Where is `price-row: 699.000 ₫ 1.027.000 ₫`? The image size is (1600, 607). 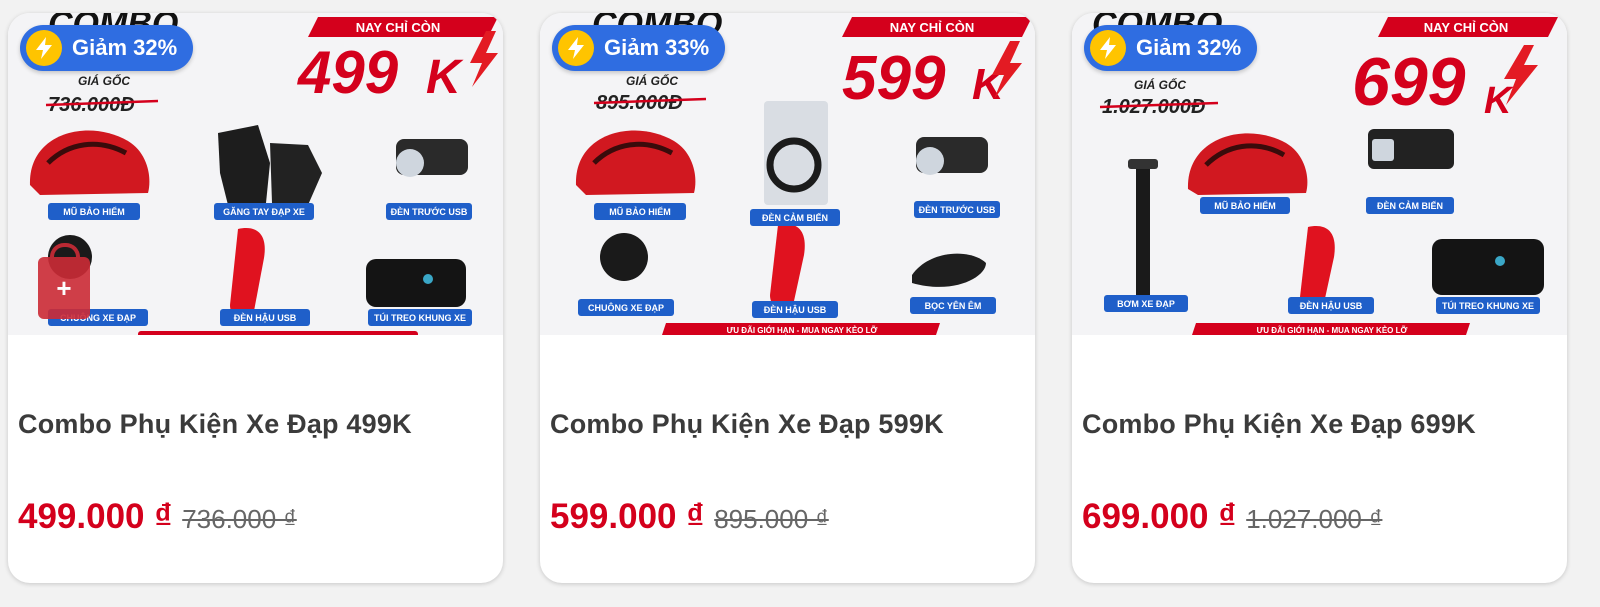
price-row: 699.000 ₫ 1.027.000 ₫ is located at coordinates (1232, 517).